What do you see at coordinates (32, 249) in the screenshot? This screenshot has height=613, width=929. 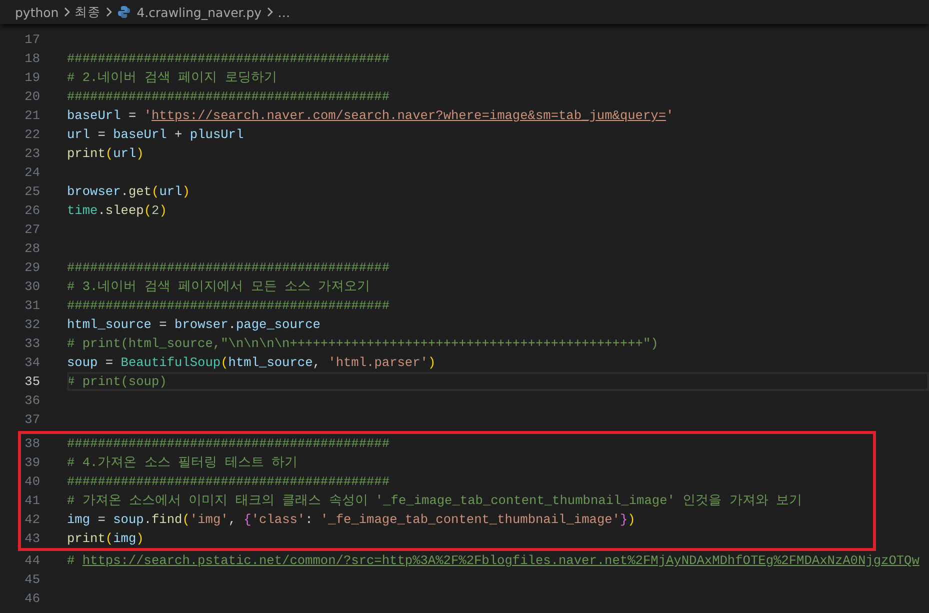 I see `line-number: 28` at bounding box center [32, 249].